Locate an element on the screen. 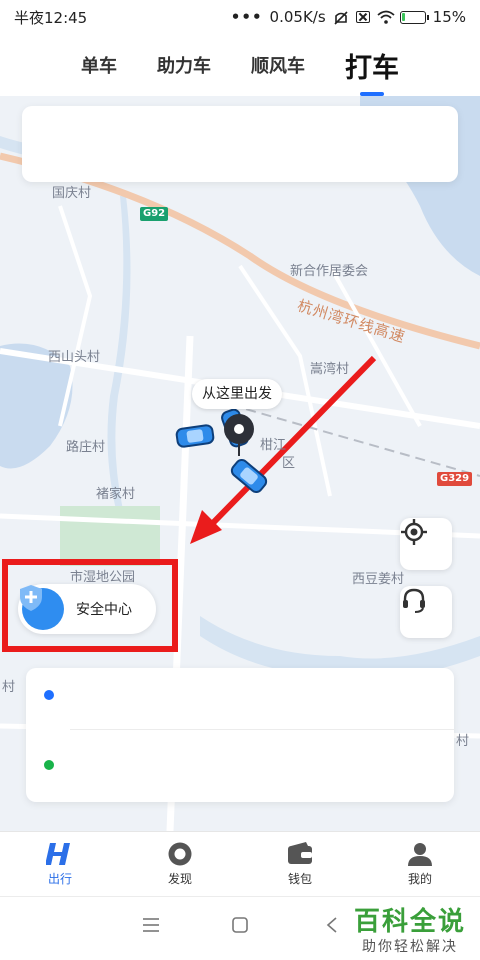 The height and width of the screenshot is (960, 480). tab-taxi: 打车 is located at coordinates (372, 71).